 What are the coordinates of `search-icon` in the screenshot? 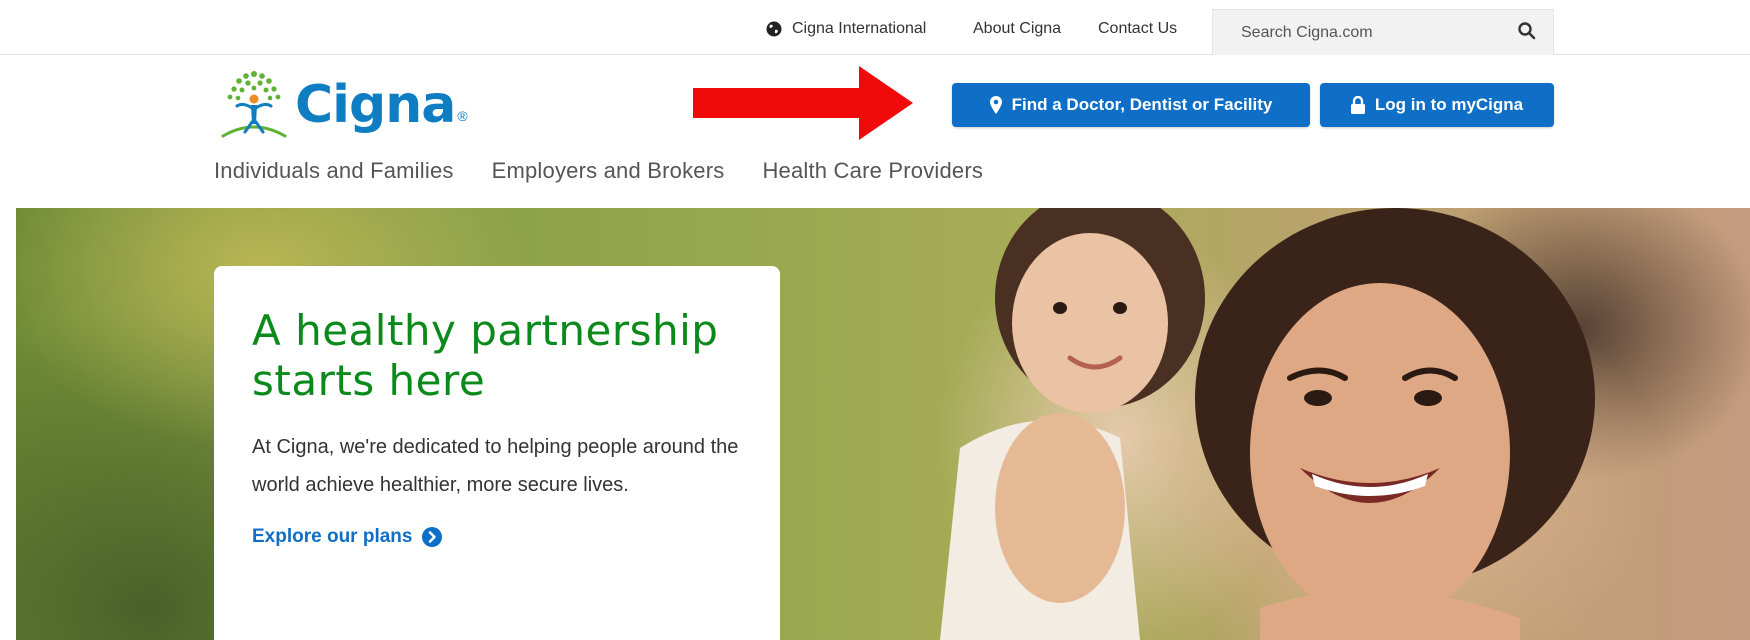 It's located at (1527, 30).